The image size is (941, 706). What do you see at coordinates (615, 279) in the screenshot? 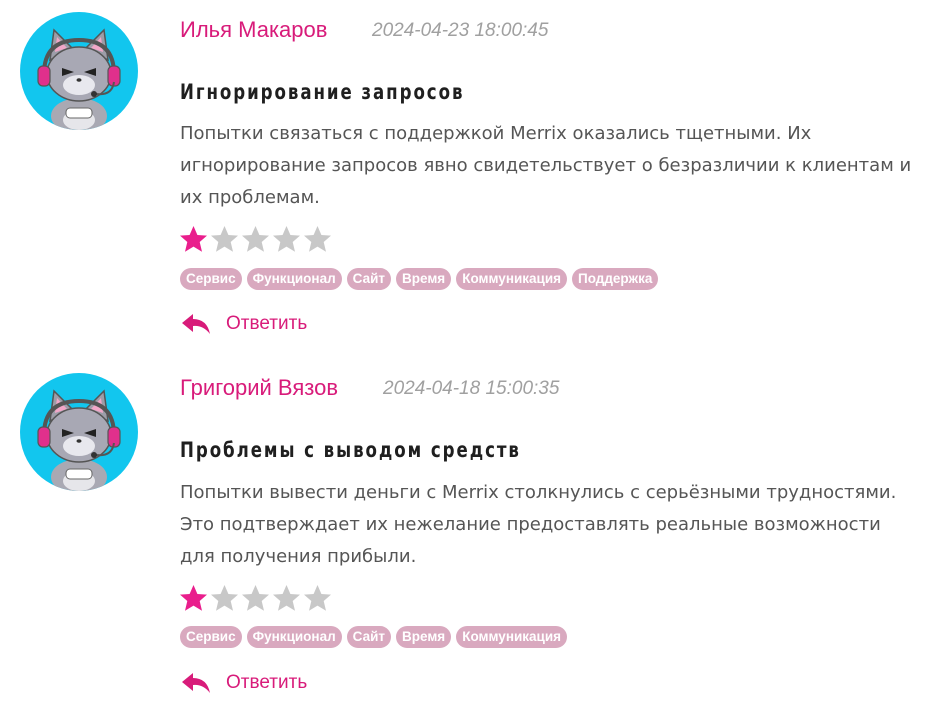
I see `tag: Поддержка` at bounding box center [615, 279].